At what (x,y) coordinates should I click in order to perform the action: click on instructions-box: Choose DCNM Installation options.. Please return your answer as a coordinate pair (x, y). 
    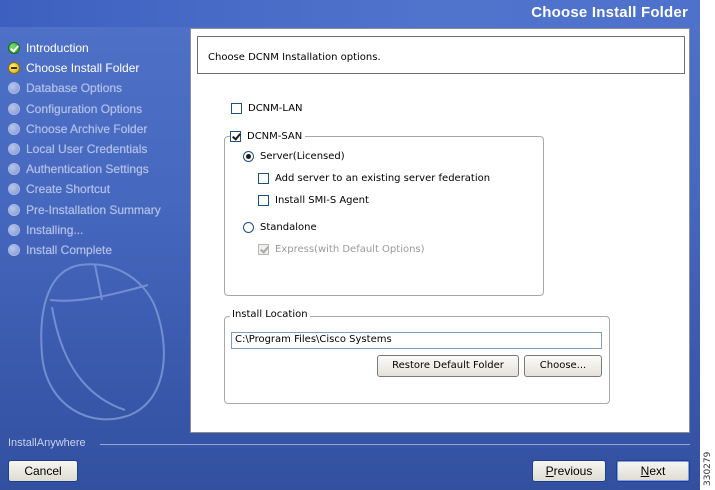
    Looking at the image, I should click on (441, 55).